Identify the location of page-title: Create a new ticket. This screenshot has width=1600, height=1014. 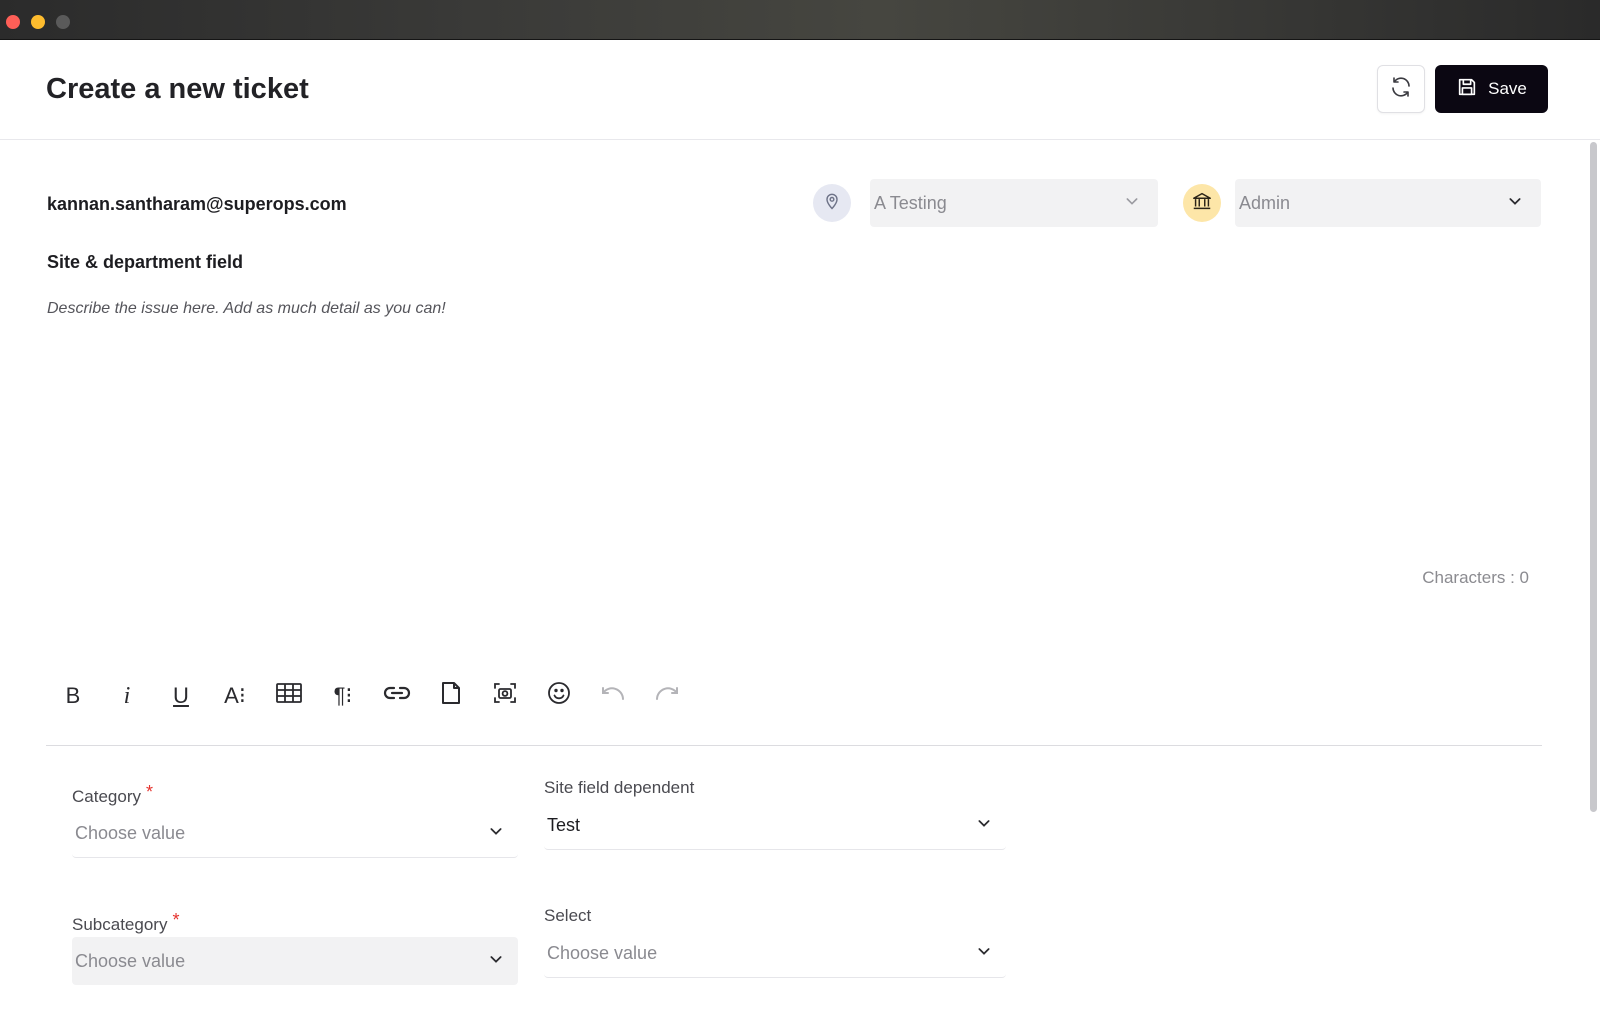
(177, 89).